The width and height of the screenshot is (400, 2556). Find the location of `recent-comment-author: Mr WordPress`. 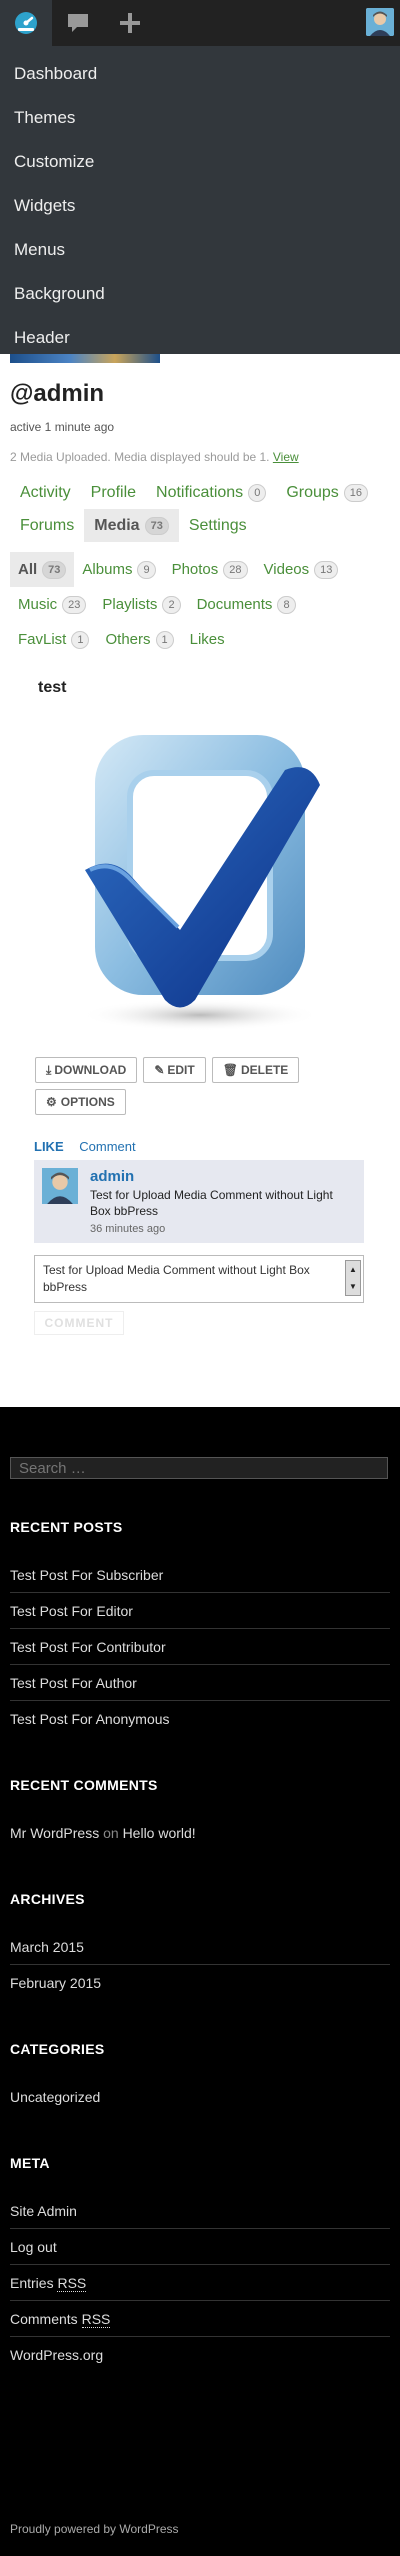

recent-comment-author: Mr WordPress is located at coordinates (54, 1833).